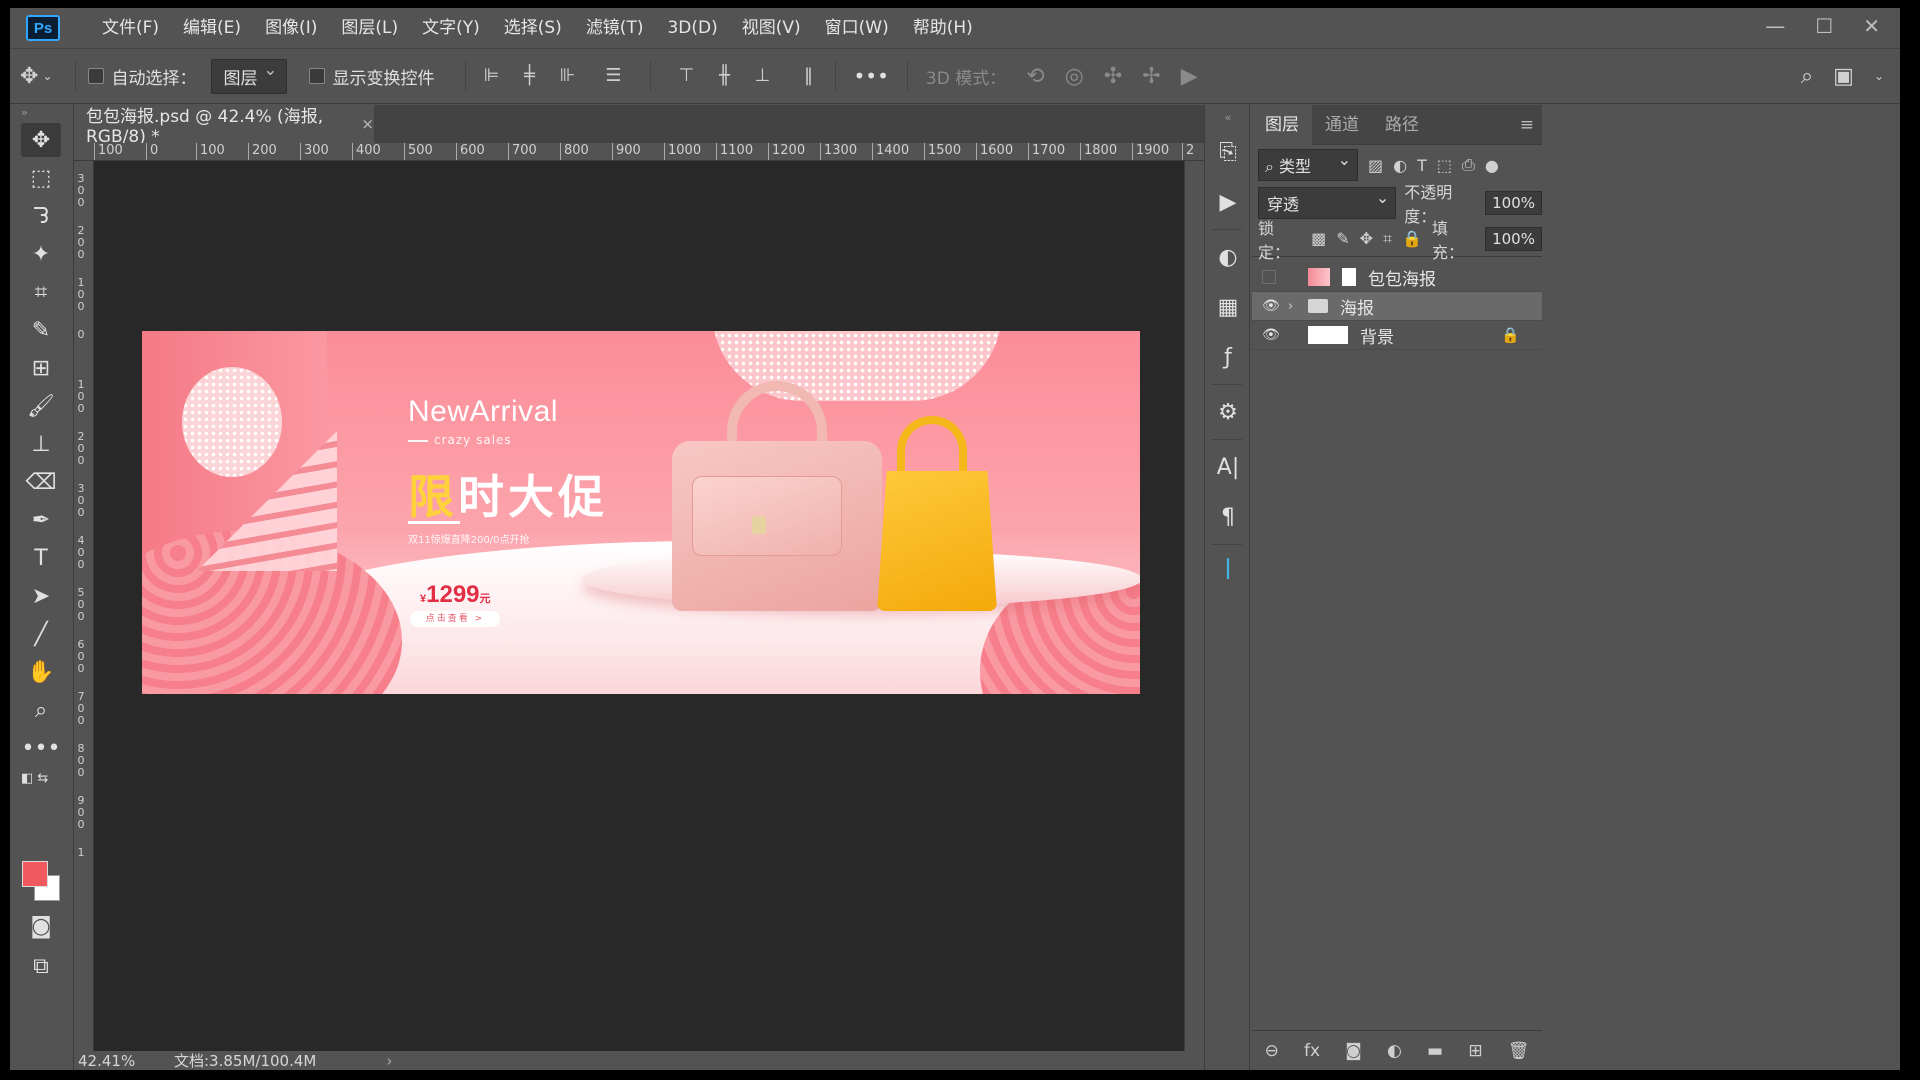  What do you see at coordinates (212, 28) in the screenshot?
I see `menu-edit: 编辑(E)` at bounding box center [212, 28].